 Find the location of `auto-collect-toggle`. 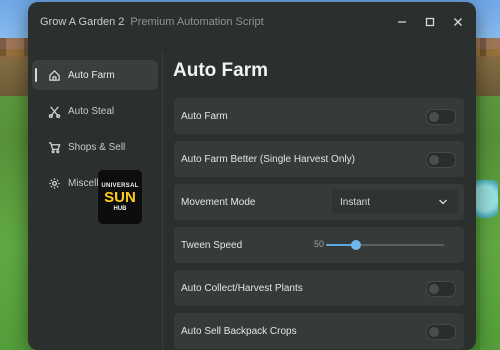

auto-collect-toggle is located at coordinates (441, 289).